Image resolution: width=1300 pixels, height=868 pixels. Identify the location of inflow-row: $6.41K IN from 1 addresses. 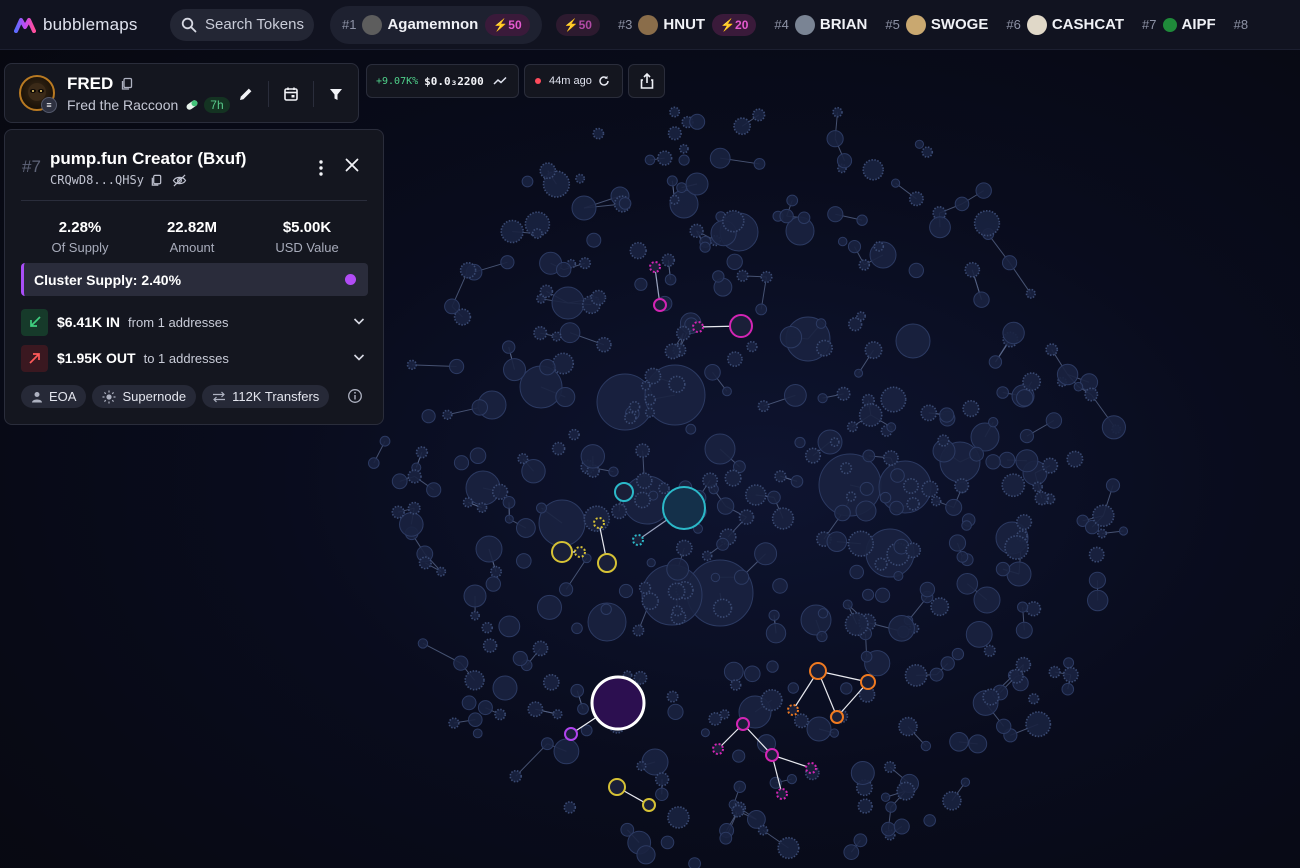
(194, 322).